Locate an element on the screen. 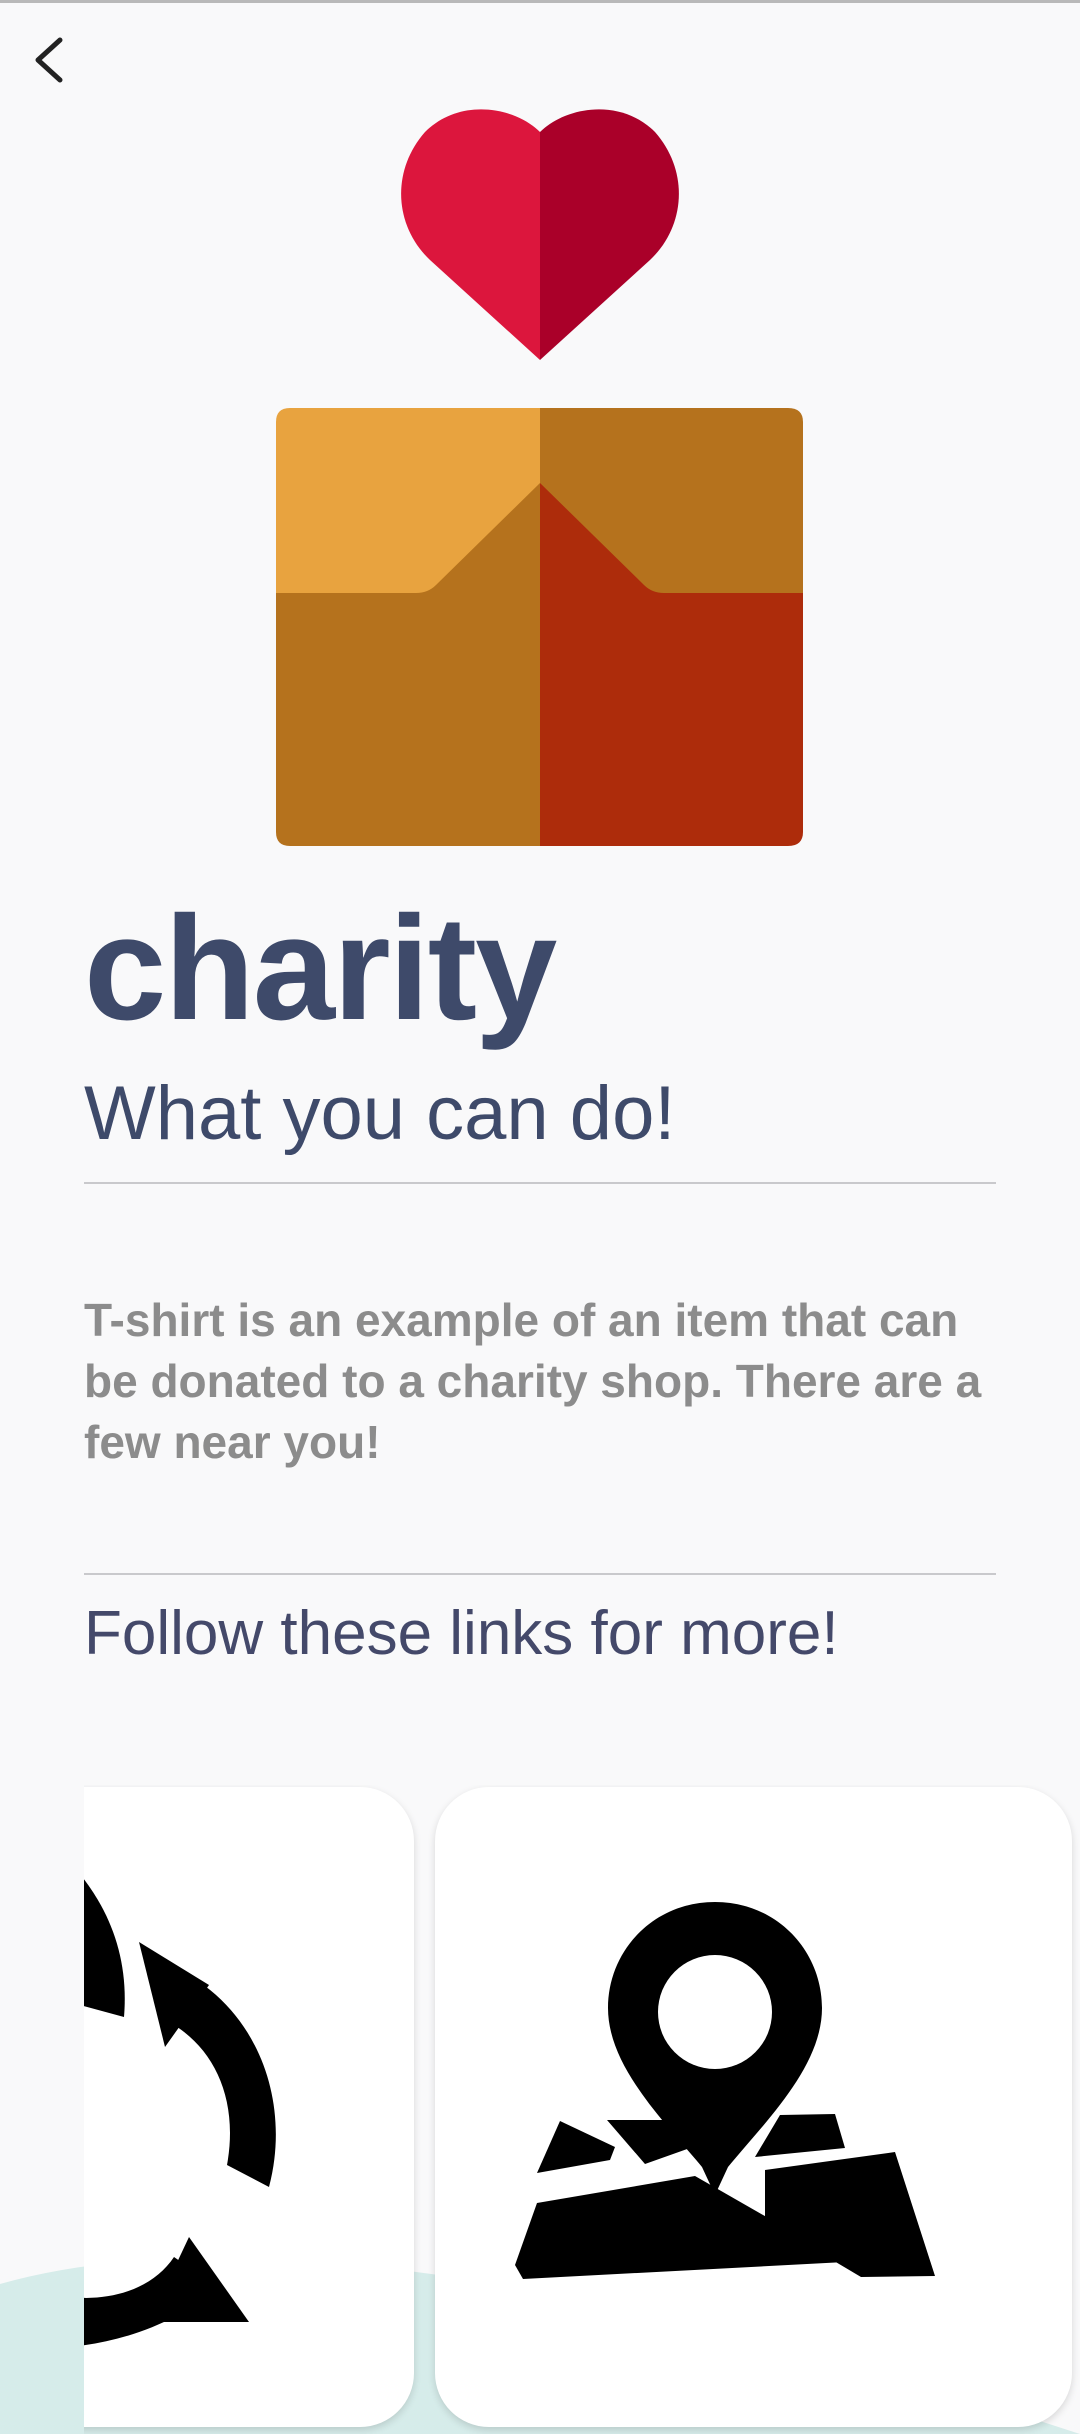 The height and width of the screenshot is (2434, 1080). chevron-left-icon is located at coordinates (49, 60).